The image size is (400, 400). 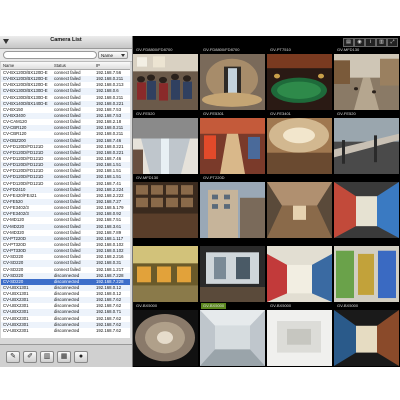 What do you see at coordinates (213, 114) in the screenshot?
I see `camera-view-label: GV-FE5301` at bounding box center [213, 114].